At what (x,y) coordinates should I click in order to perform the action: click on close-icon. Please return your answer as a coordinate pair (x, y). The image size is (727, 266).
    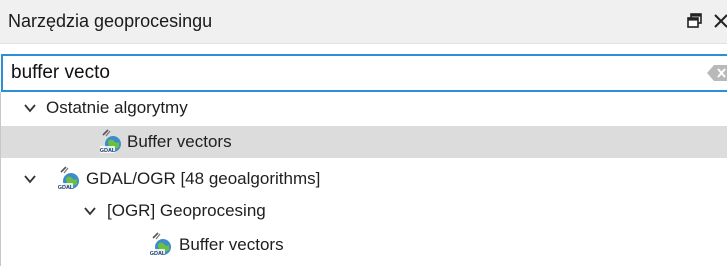
    Looking at the image, I should click on (719, 21).